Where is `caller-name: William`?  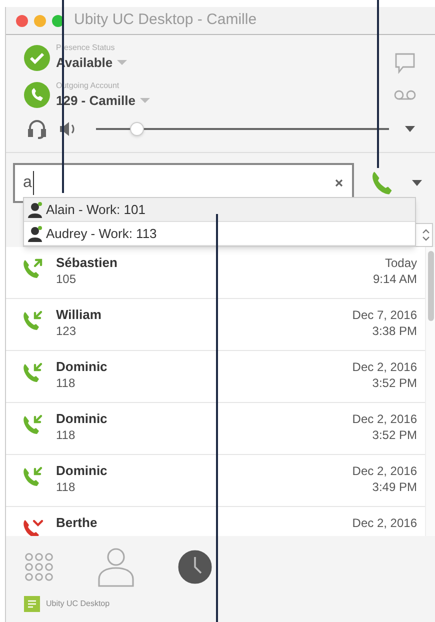
caller-name: William is located at coordinates (79, 315).